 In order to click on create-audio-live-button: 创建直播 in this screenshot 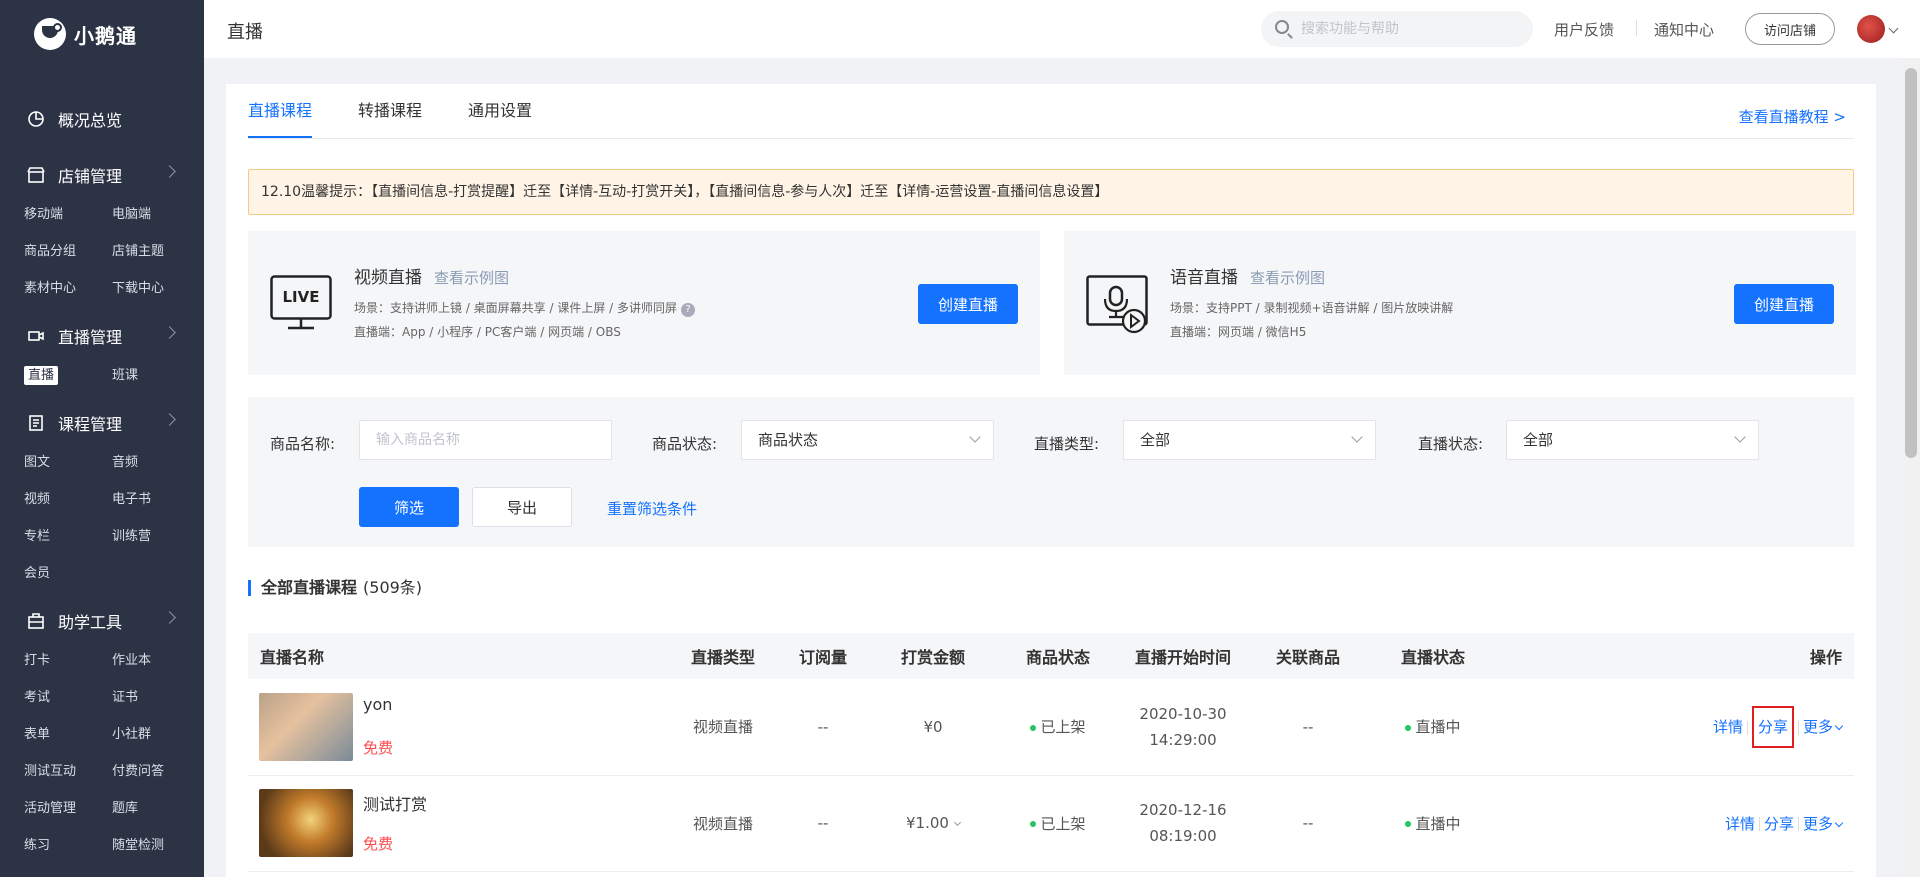, I will do `click(1784, 304)`.